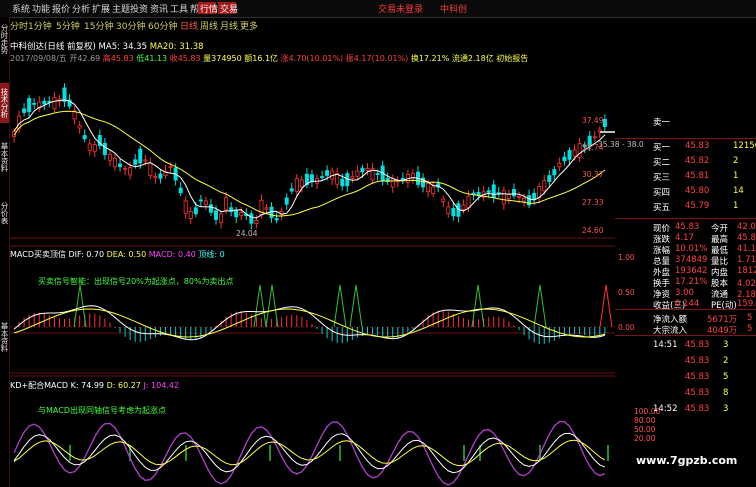 The height and width of the screenshot is (487, 756). I want to click on login-status: 交易未登录, so click(400, 8).